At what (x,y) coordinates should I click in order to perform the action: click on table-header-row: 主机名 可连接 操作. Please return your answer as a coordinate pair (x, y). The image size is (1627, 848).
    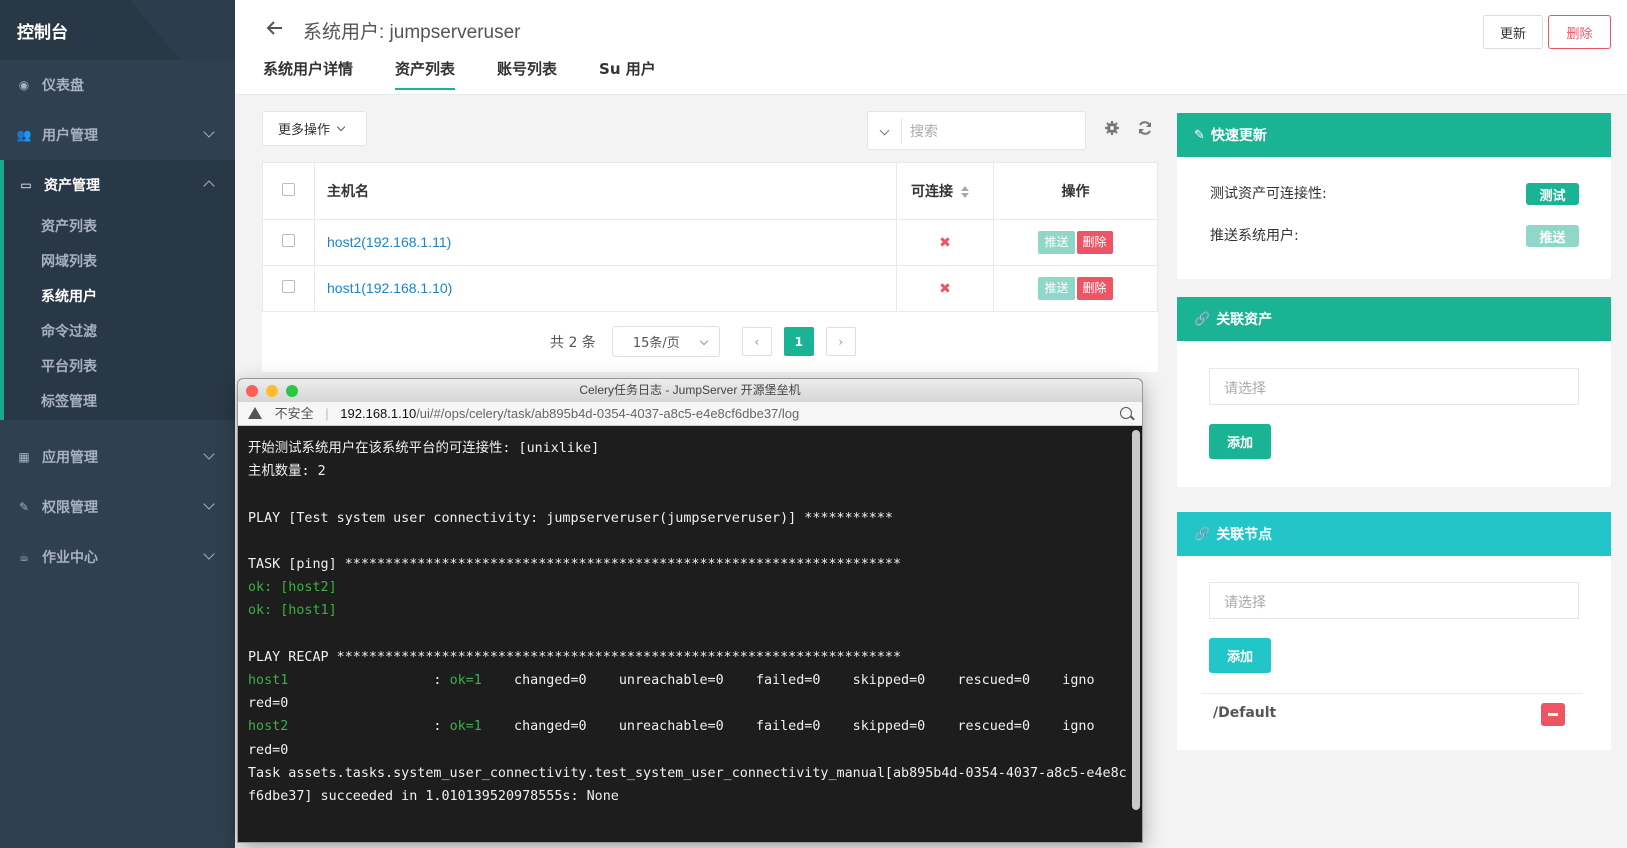
    Looking at the image, I should click on (710, 191).